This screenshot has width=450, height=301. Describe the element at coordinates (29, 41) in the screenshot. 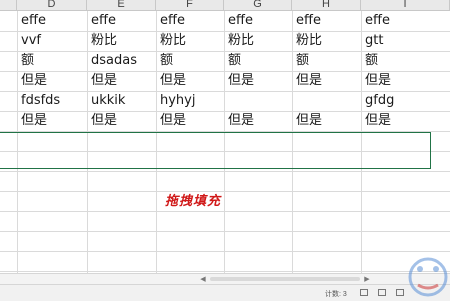

I see `cell-d2: vvf` at that location.